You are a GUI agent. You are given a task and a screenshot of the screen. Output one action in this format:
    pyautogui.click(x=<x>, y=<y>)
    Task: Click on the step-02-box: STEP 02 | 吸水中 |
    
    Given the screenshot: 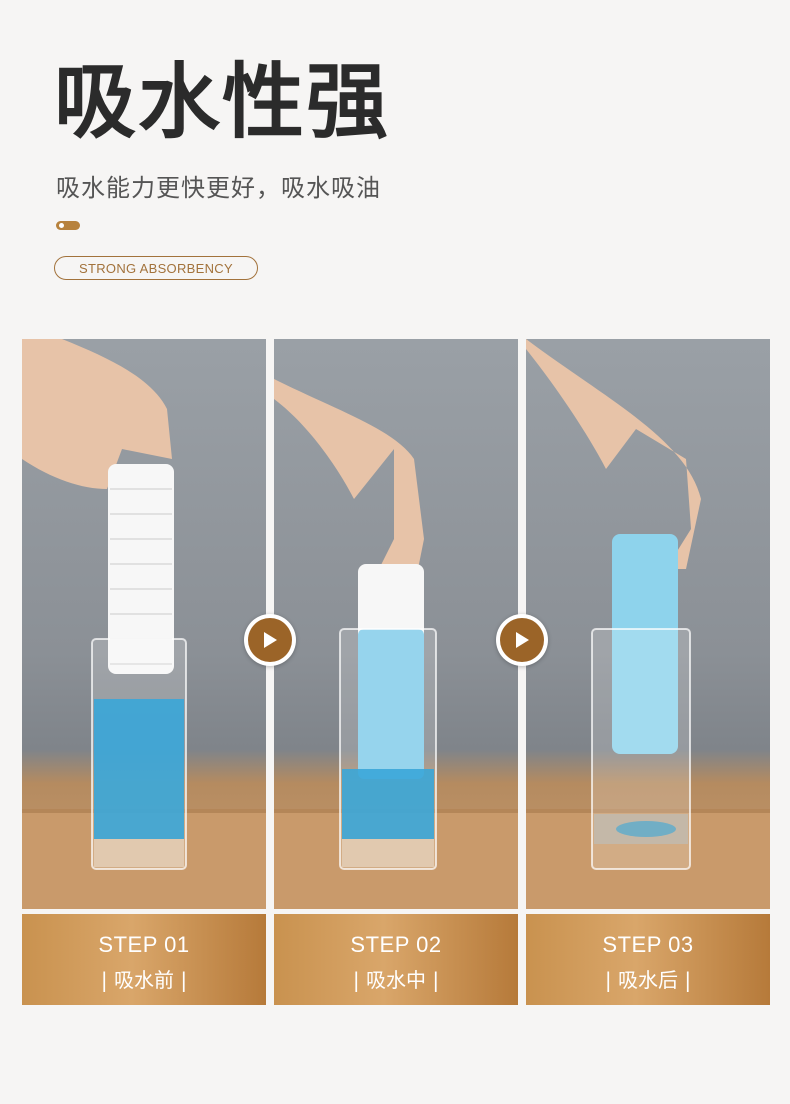 What is the action you would take?
    pyautogui.click(x=396, y=959)
    